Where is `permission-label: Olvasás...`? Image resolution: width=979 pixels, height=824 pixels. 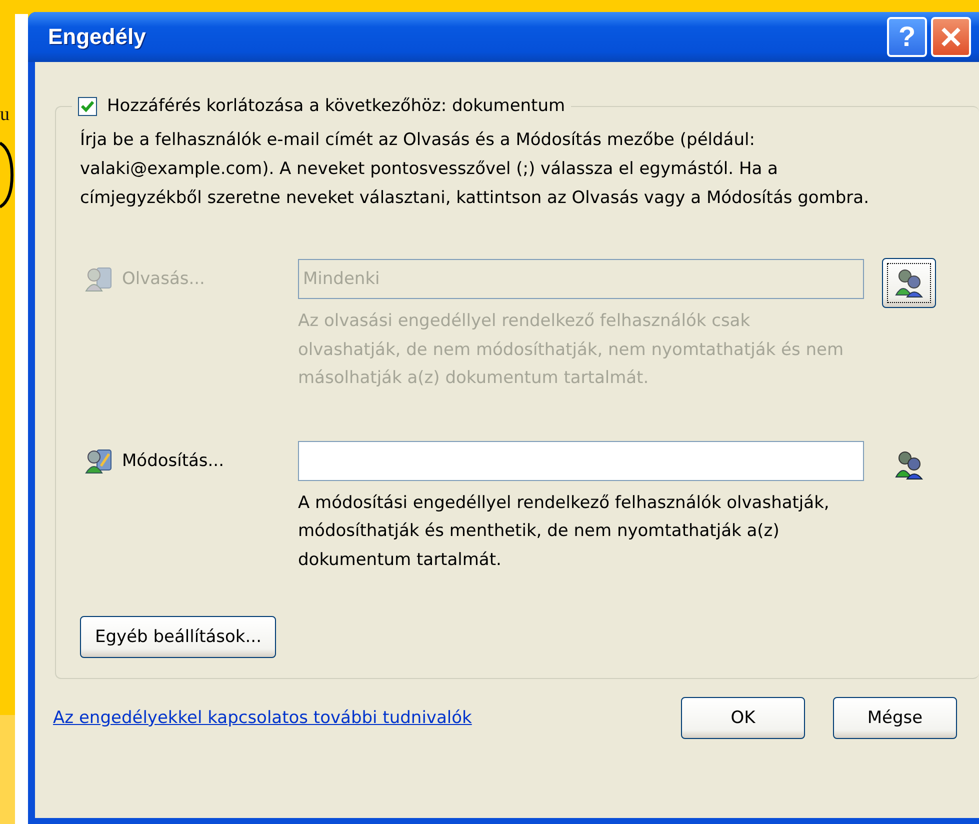 permission-label: Olvasás... is located at coordinates (163, 279).